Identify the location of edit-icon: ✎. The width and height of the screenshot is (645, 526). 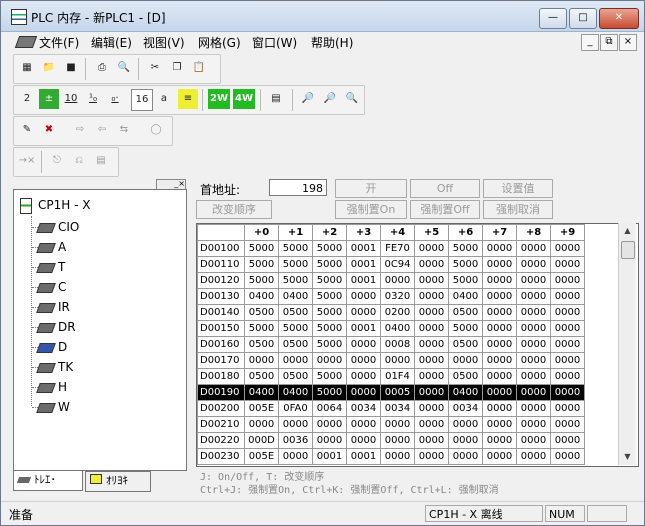
(27, 130).